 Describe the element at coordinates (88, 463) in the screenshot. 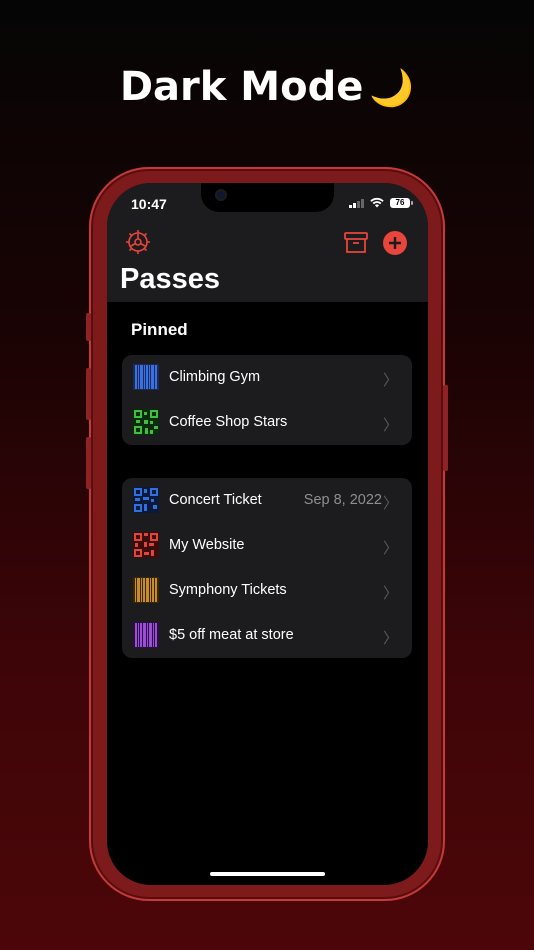

I see `volume-down-button` at that location.